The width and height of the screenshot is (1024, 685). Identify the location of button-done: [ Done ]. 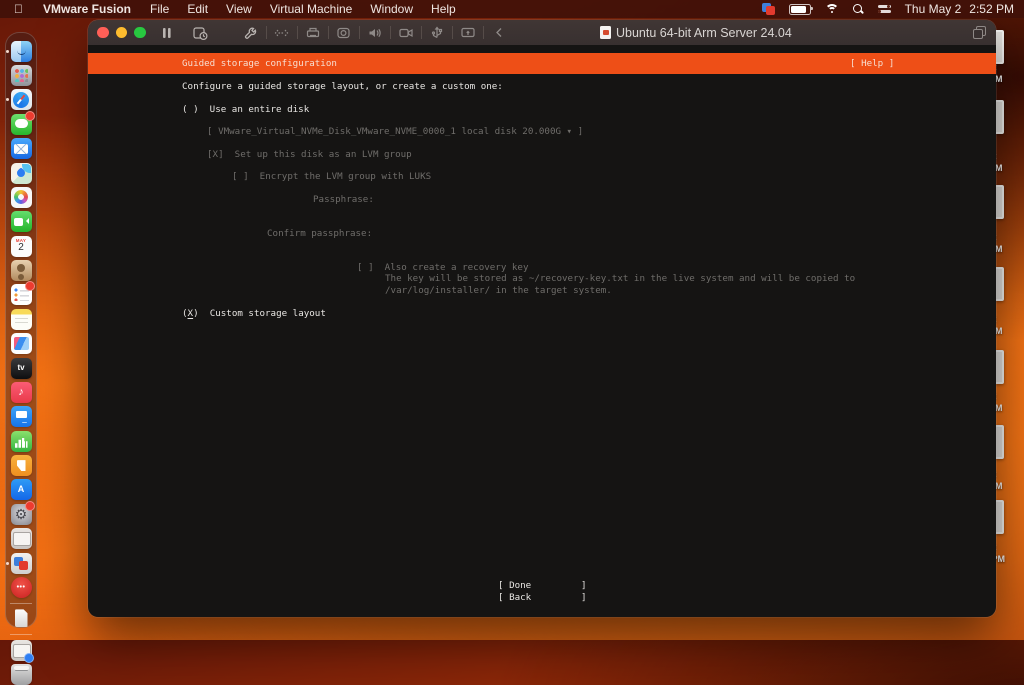
(542, 585).